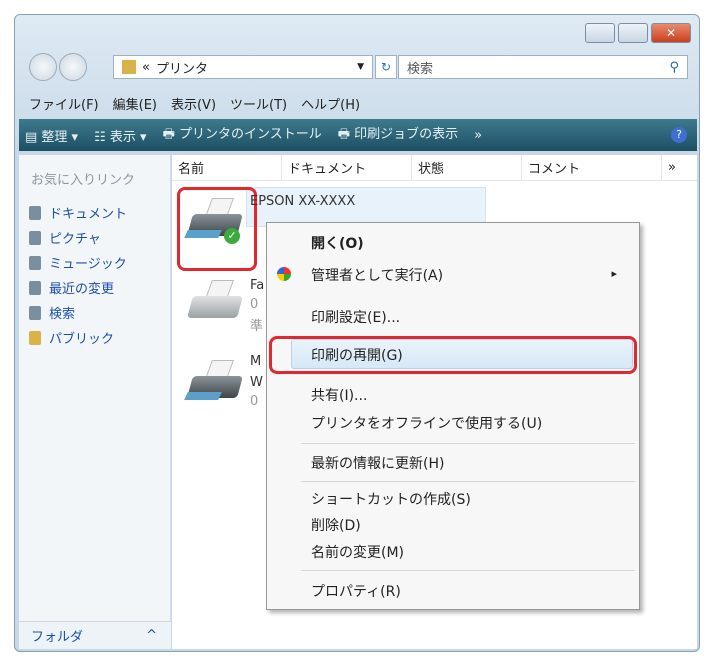 Image resolution: width=712 pixels, height=665 pixels. What do you see at coordinates (377, 275) in the screenshot?
I see `menu-item-run-as-admin: 管理者として実行(A)` at bounding box center [377, 275].